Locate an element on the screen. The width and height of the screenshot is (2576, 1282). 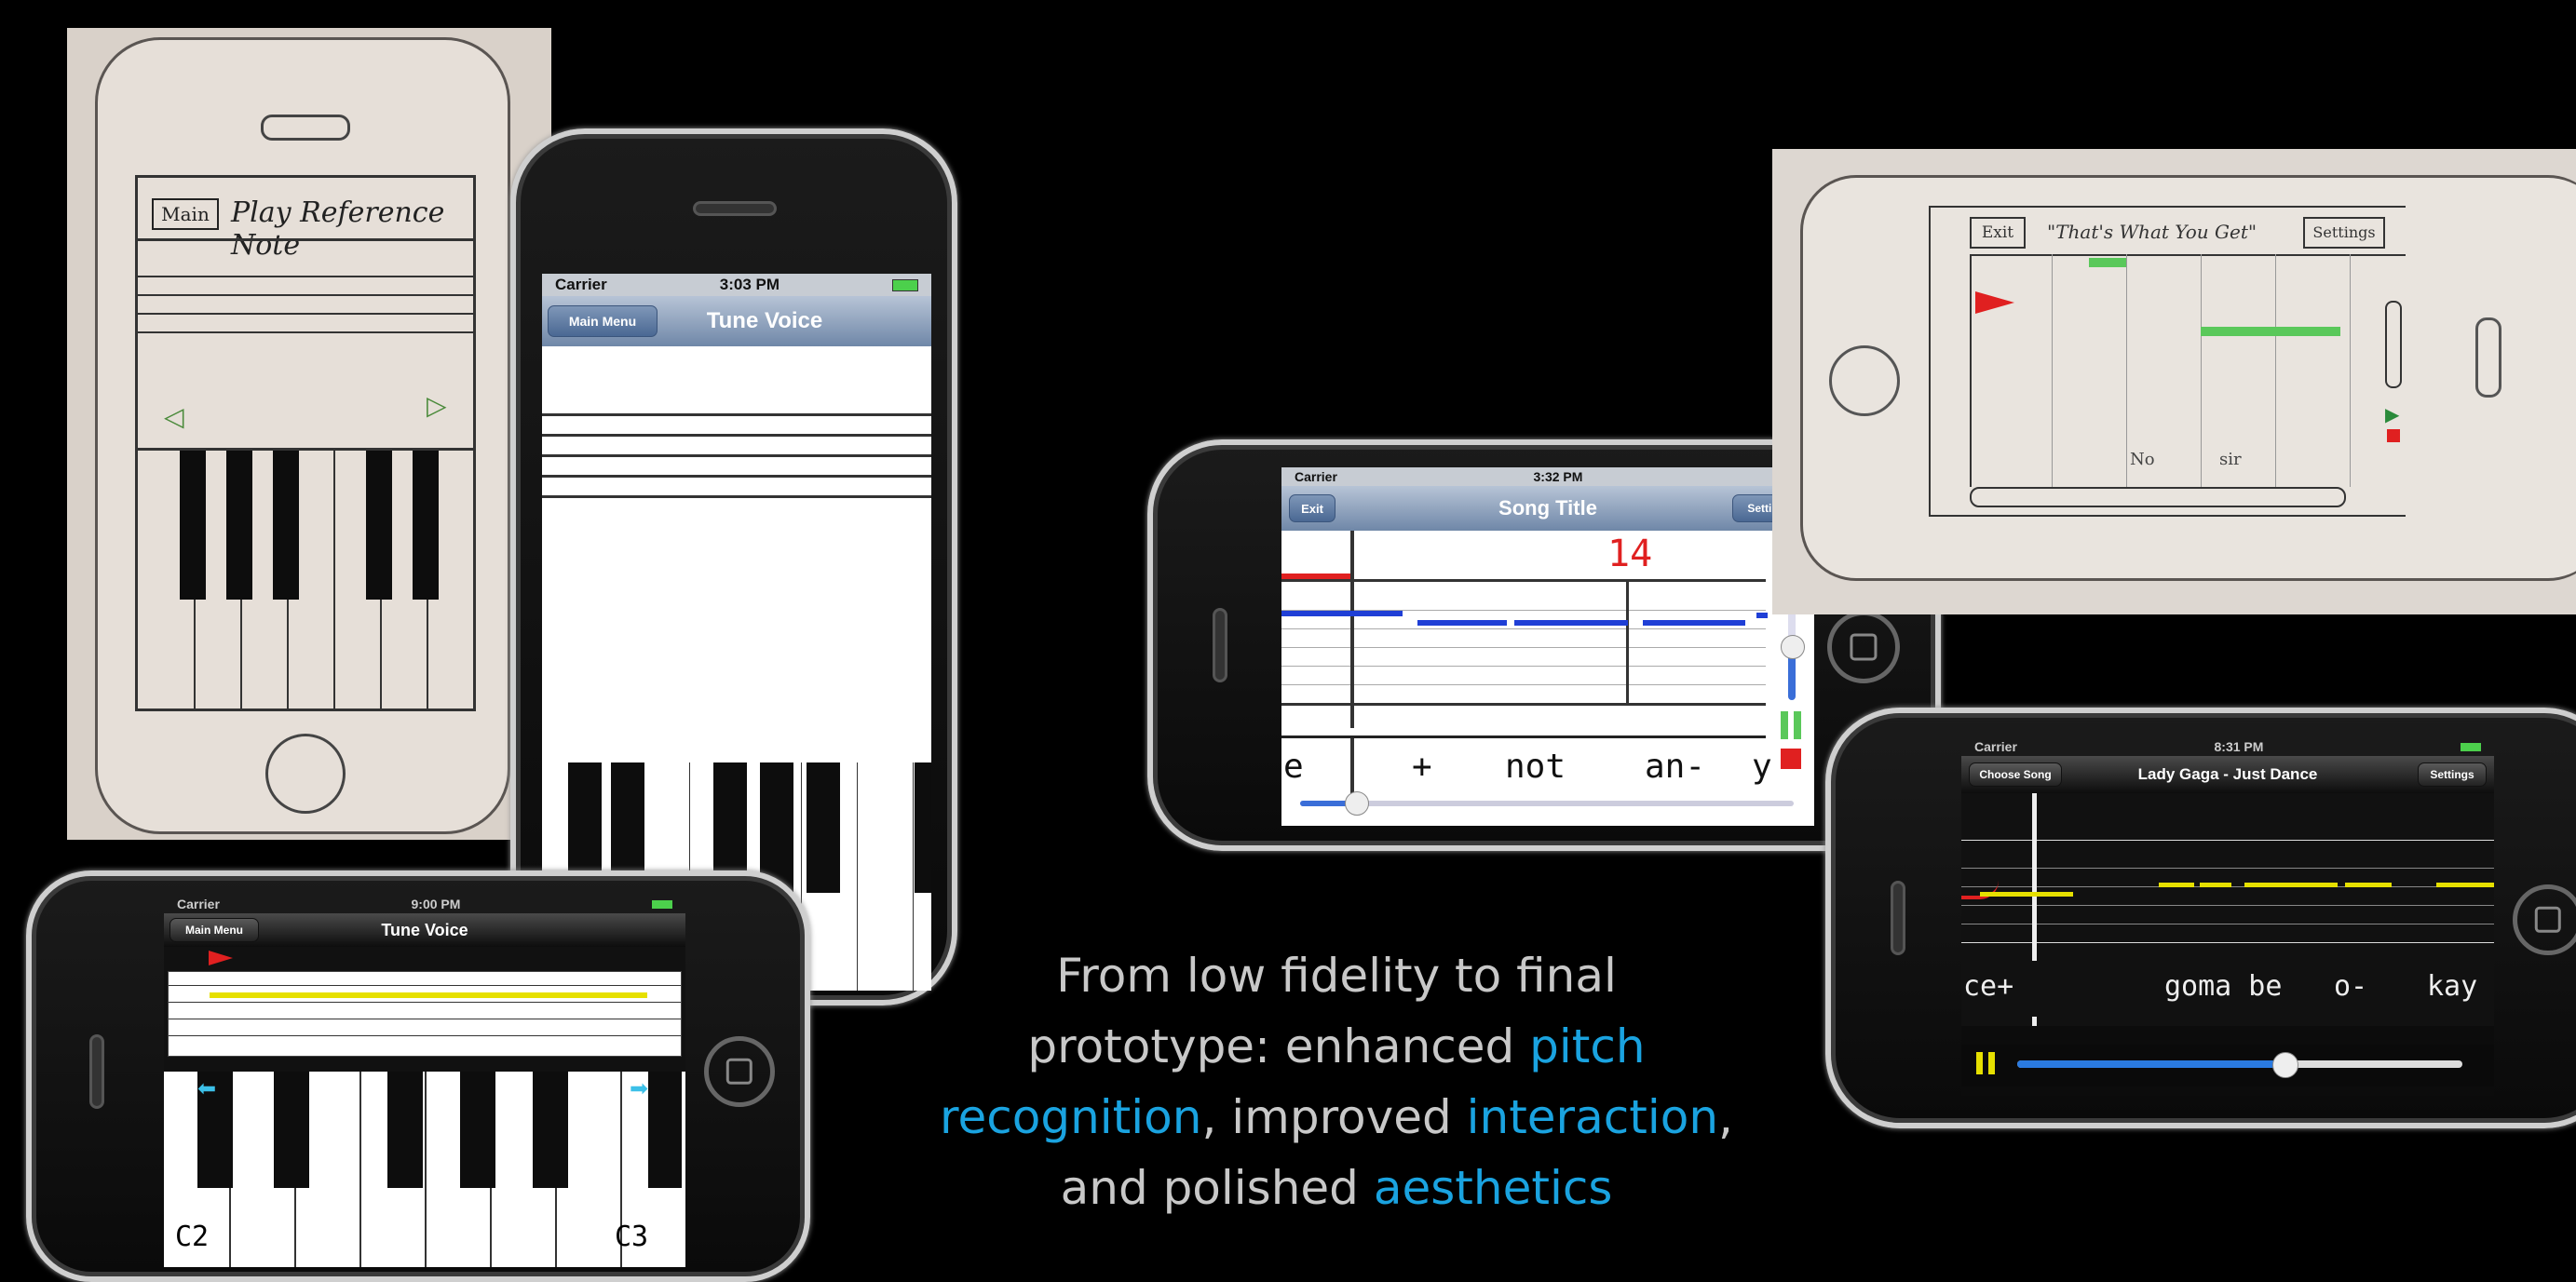
sketch-play-icon: ▶ is located at coordinates (2392, 414).